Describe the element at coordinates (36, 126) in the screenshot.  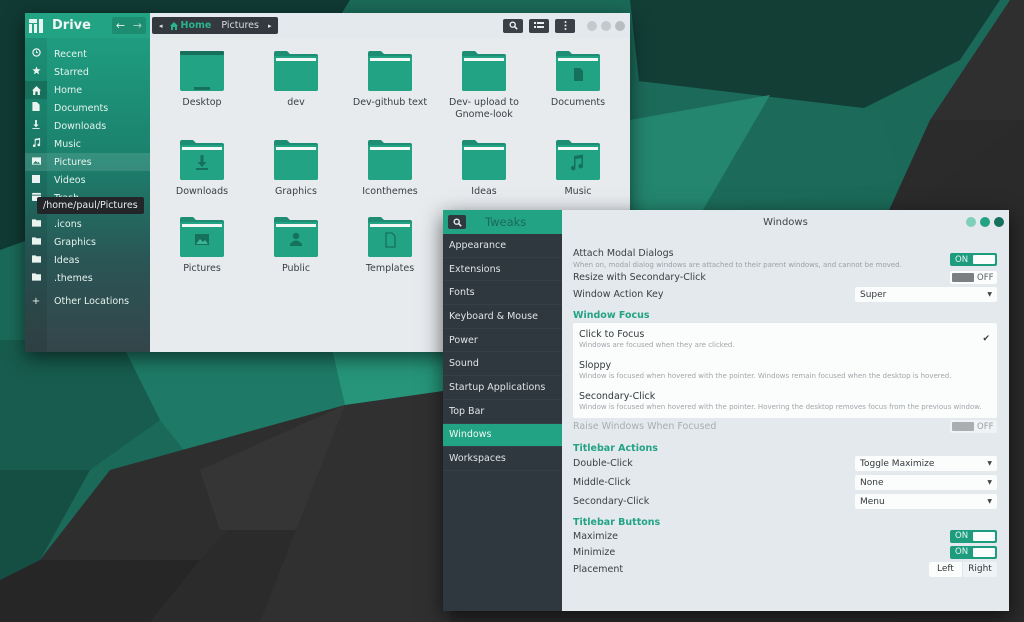
I see `download-icon` at that location.